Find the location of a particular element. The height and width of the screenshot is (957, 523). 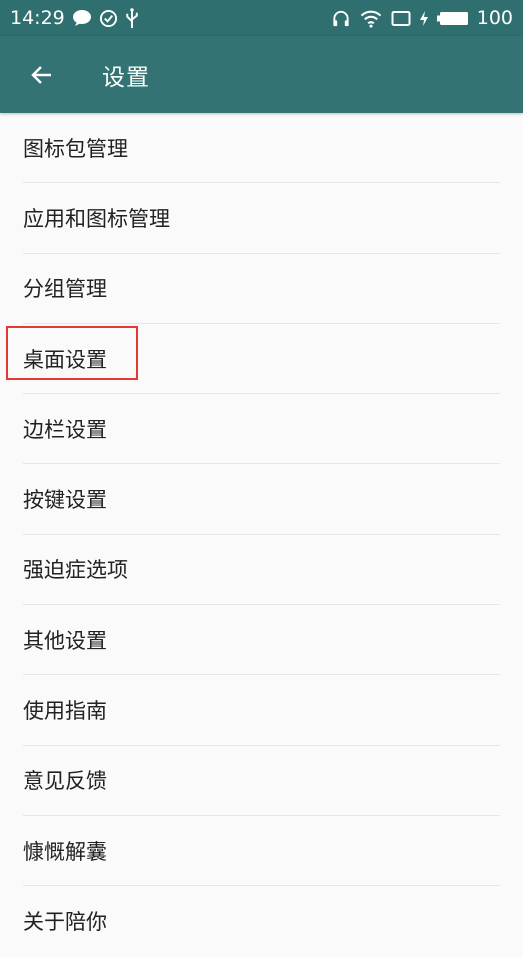

settings-item-feedback: 意见反馈 is located at coordinates (261, 781).